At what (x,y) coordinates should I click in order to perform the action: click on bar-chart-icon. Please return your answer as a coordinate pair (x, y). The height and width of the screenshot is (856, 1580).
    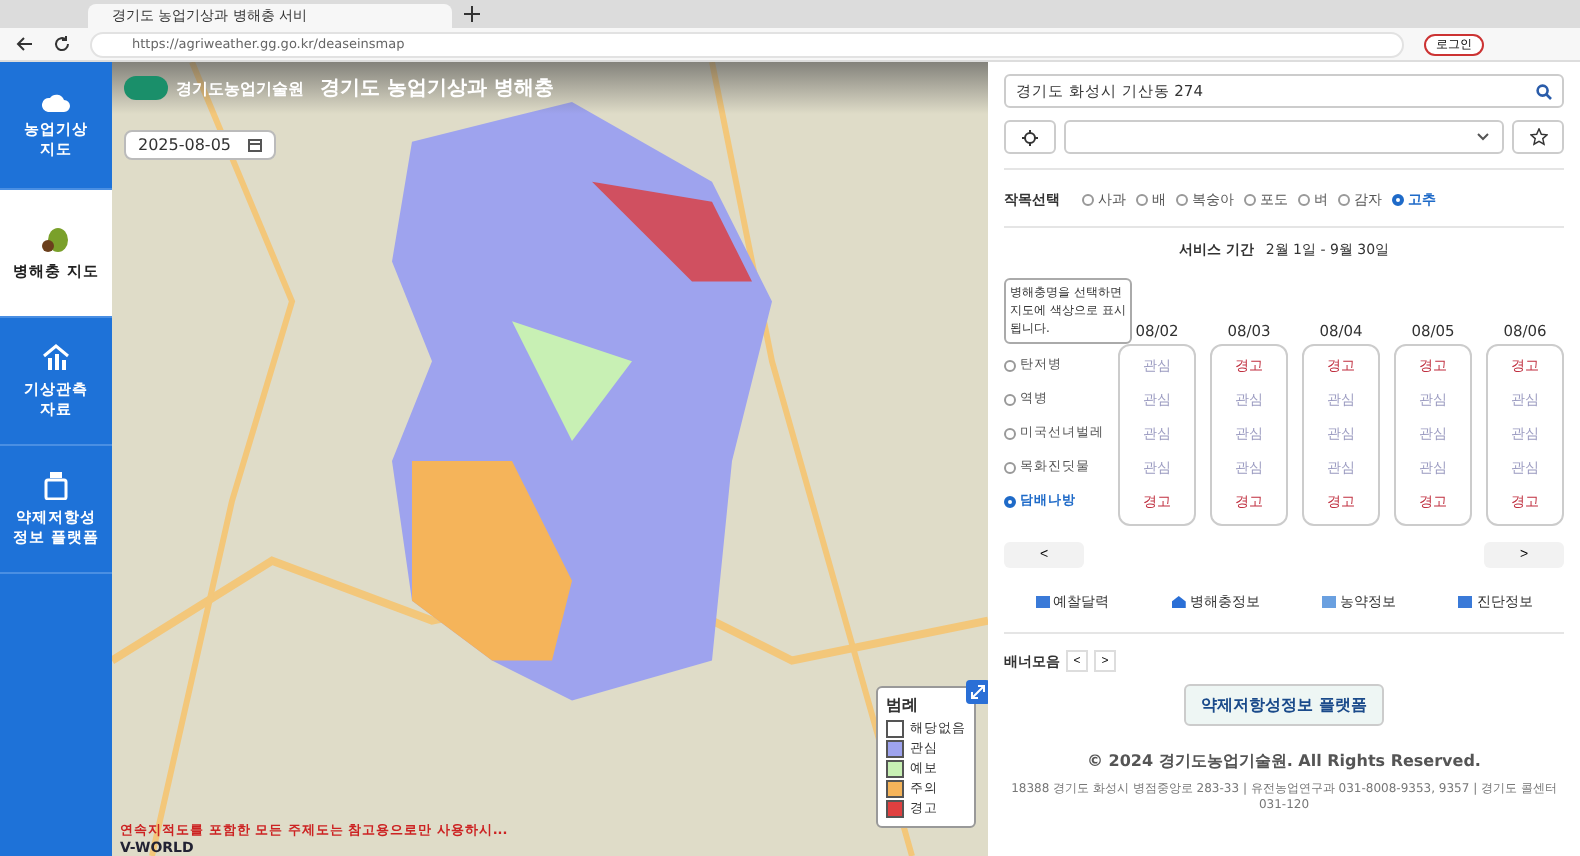
    Looking at the image, I should click on (56, 357).